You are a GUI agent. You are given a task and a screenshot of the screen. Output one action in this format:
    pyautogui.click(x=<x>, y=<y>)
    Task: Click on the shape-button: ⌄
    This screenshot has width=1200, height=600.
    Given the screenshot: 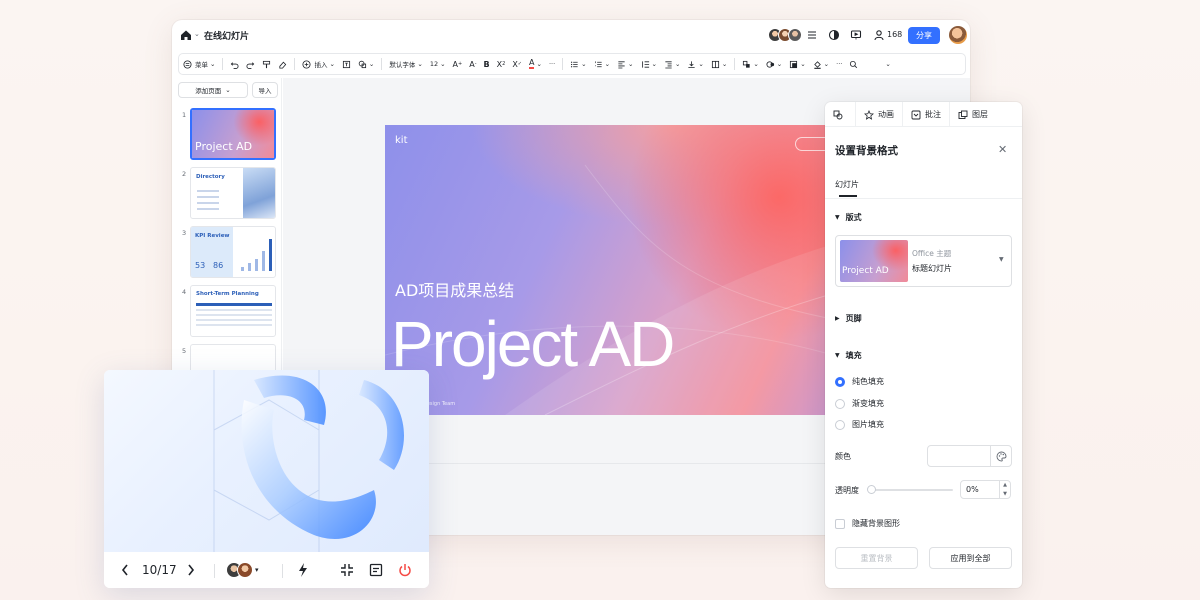 What is the action you would take?
    pyautogui.click(x=366, y=64)
    